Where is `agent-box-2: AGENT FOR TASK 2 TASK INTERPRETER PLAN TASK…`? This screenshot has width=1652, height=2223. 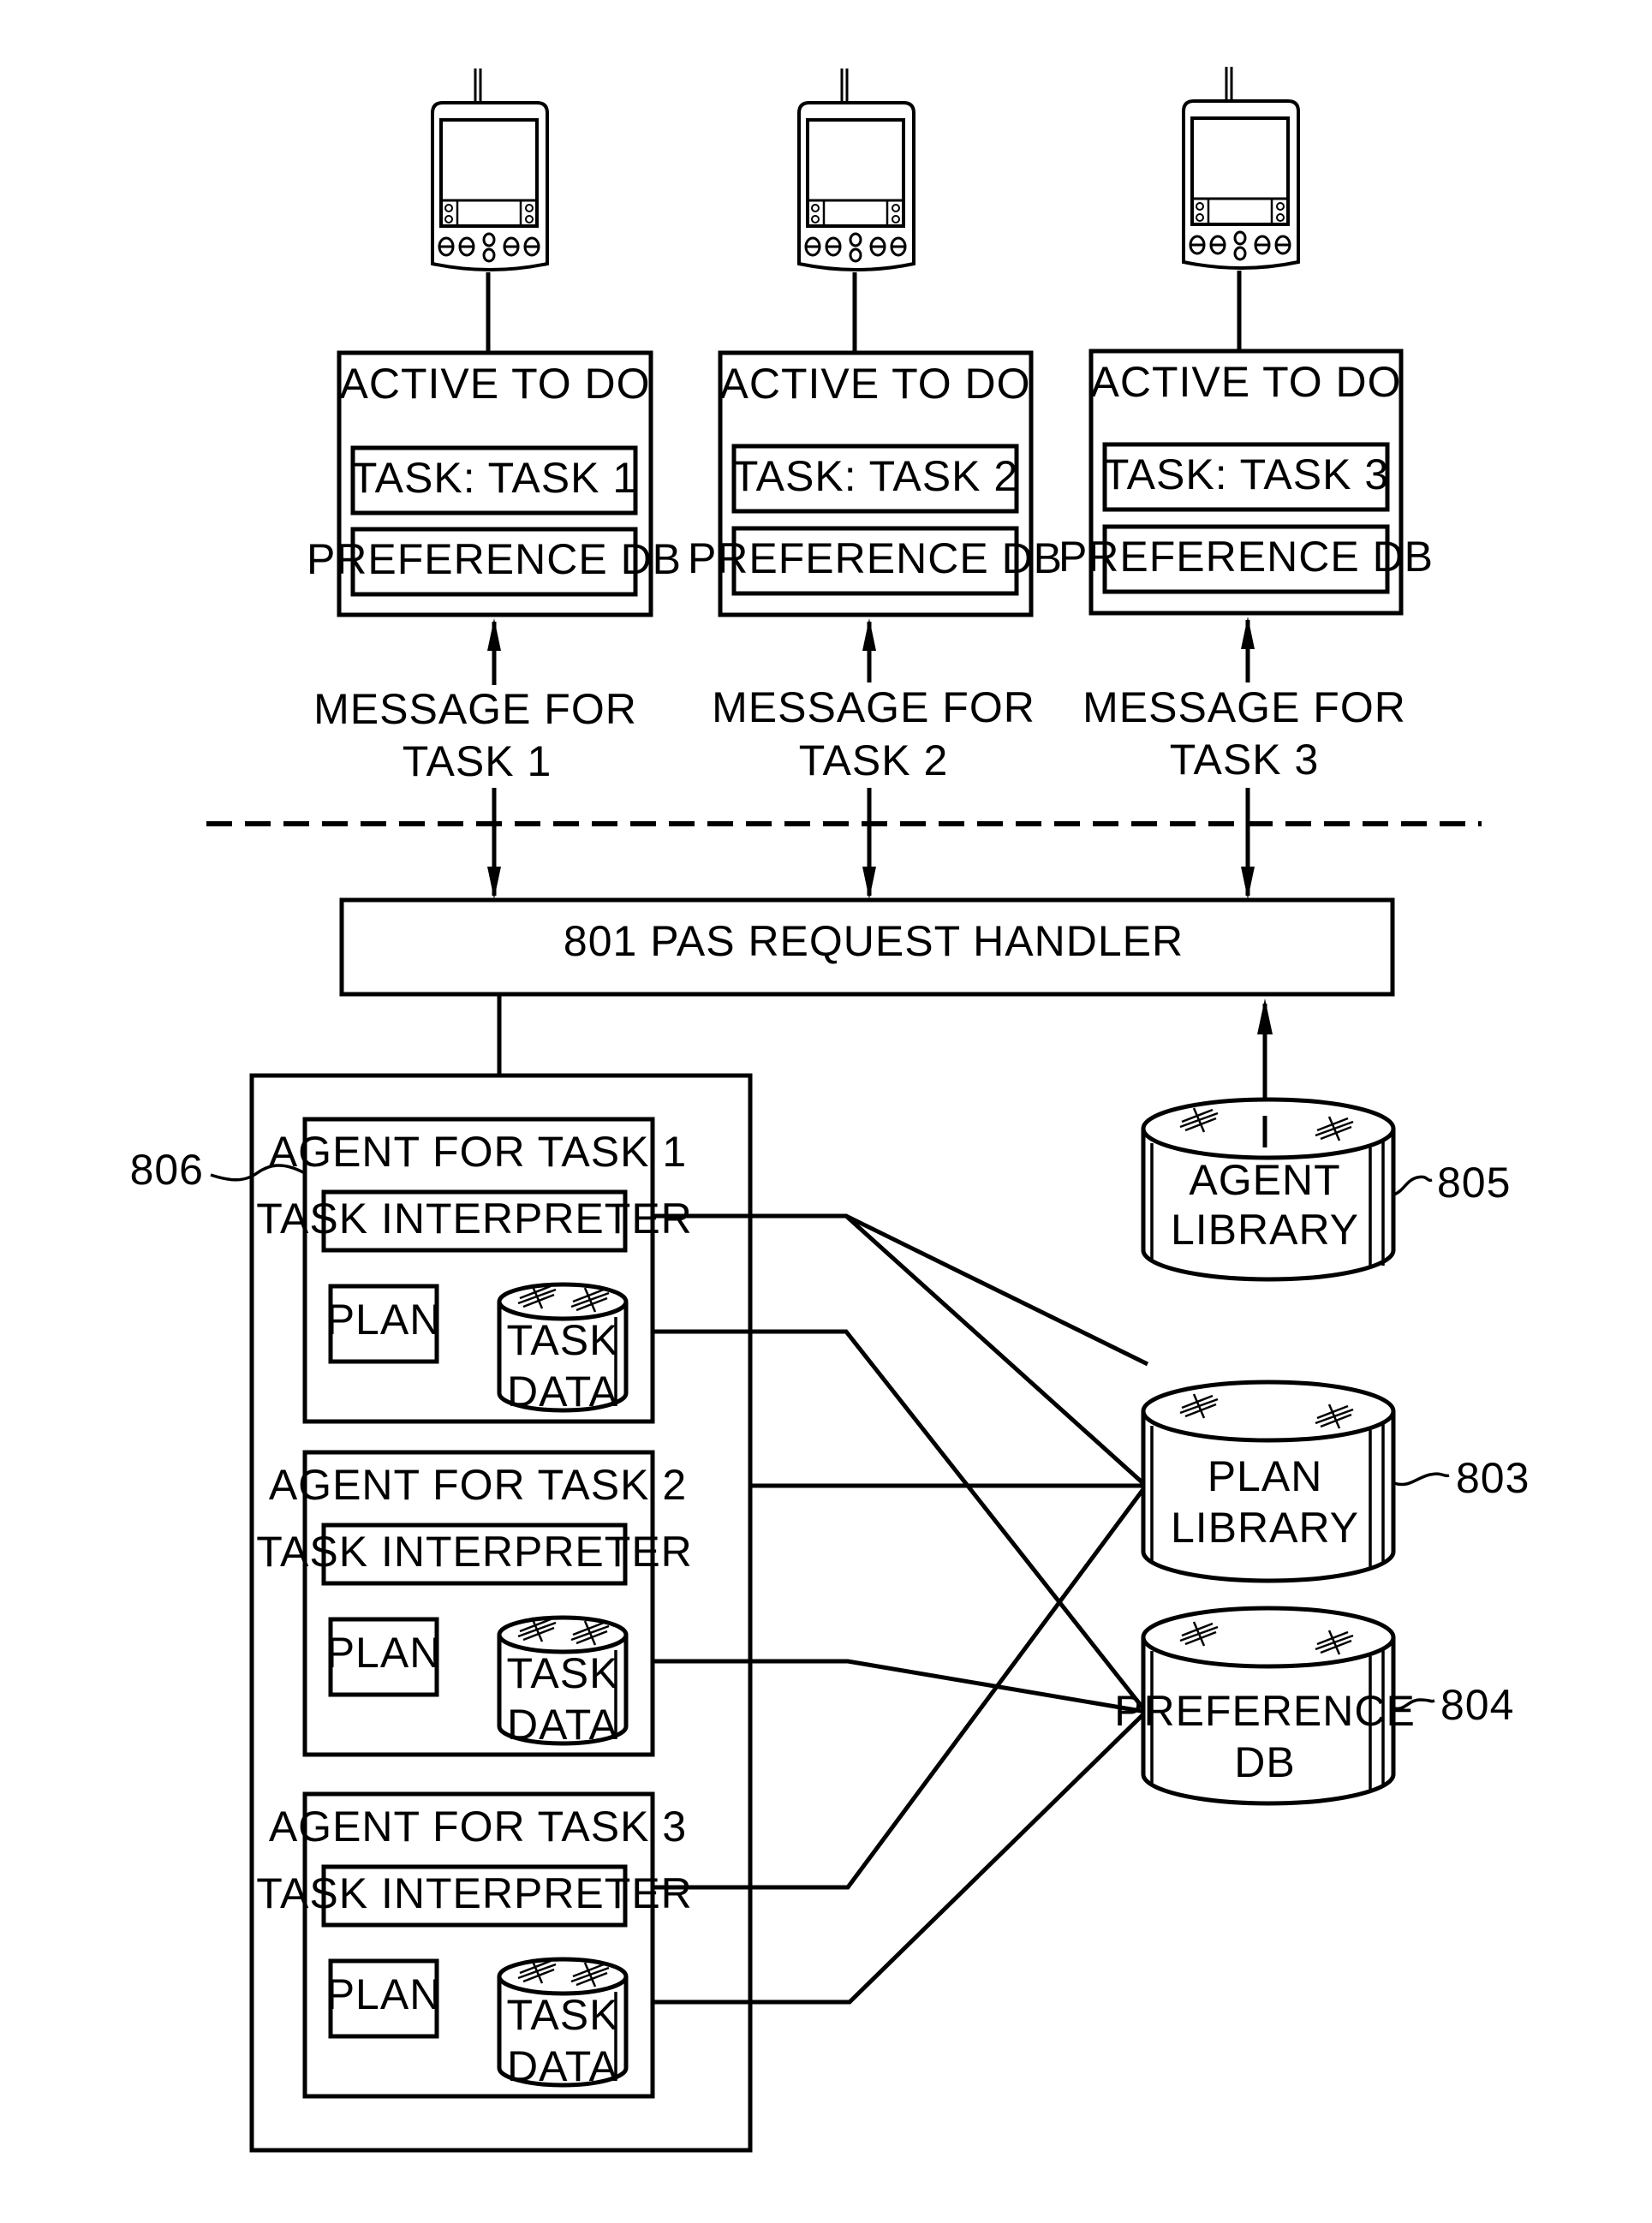 agent-box-2: AGENT FOR TASK 2 TASK INTERPRETER PLAN TASK… is located at coordinates (474, 1603).